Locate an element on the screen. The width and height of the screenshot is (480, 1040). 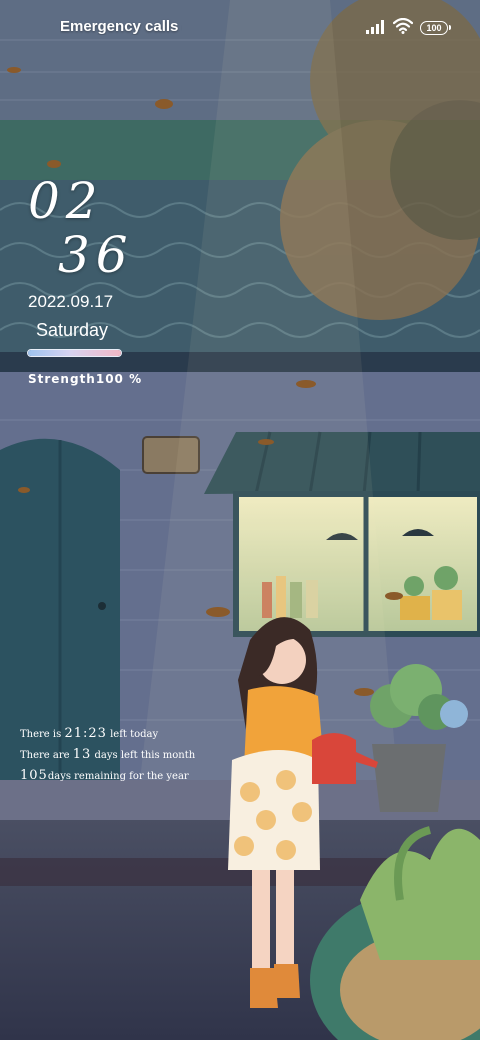
countdown-today-suffix: left today is located at coordinates (134, 734).